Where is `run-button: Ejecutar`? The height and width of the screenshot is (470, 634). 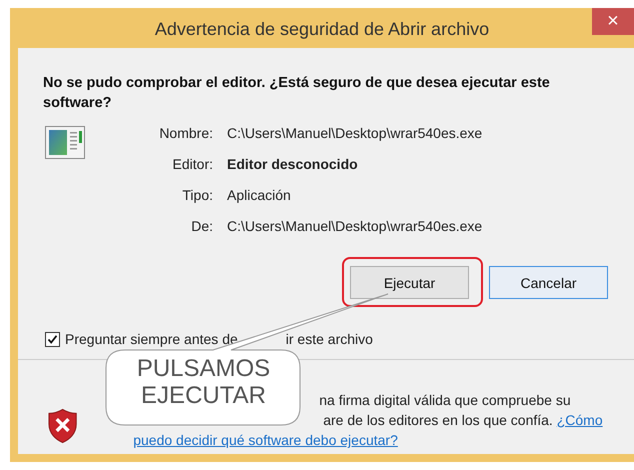
run-button: Ejecutar is located at coordinates (409, 282).